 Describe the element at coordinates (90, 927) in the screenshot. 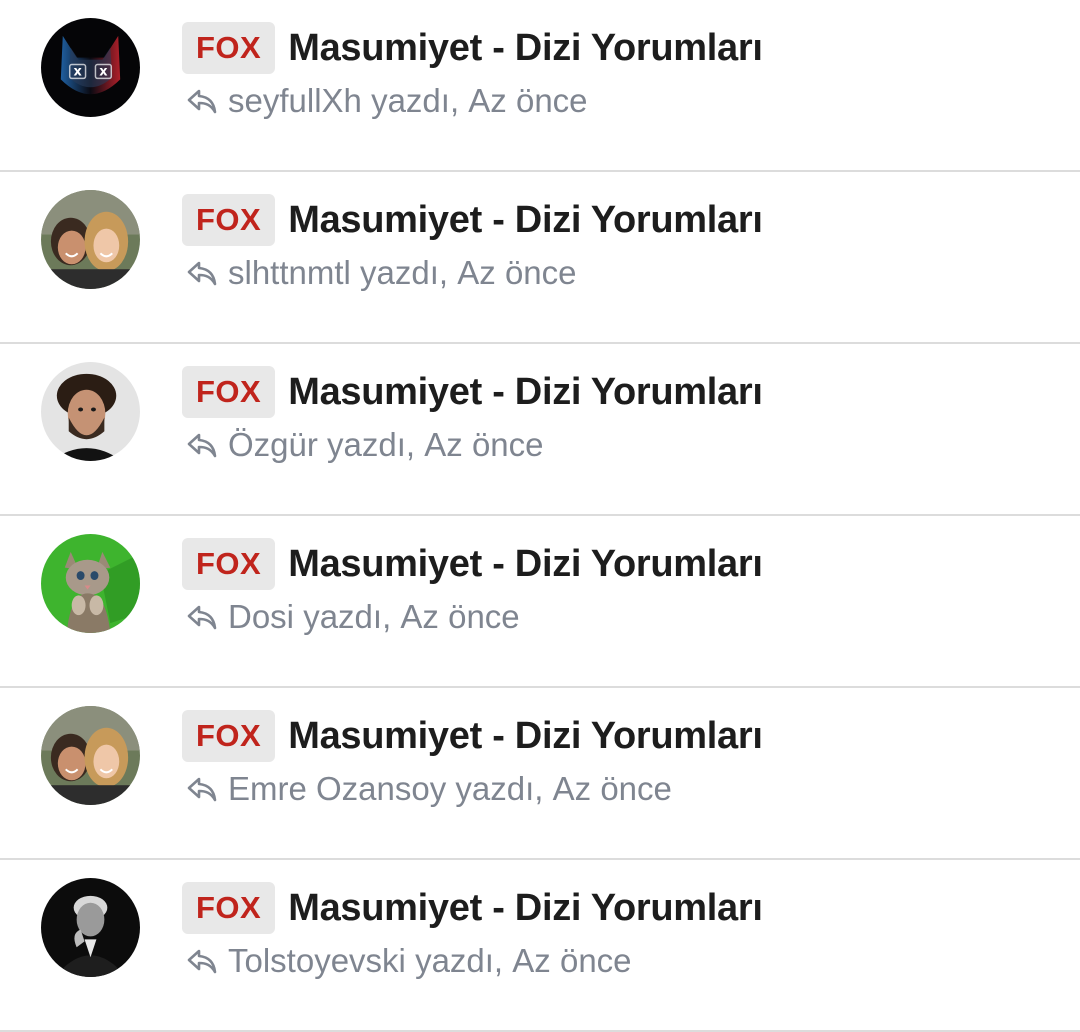

I see `old-man-bw-avatar` at that location.